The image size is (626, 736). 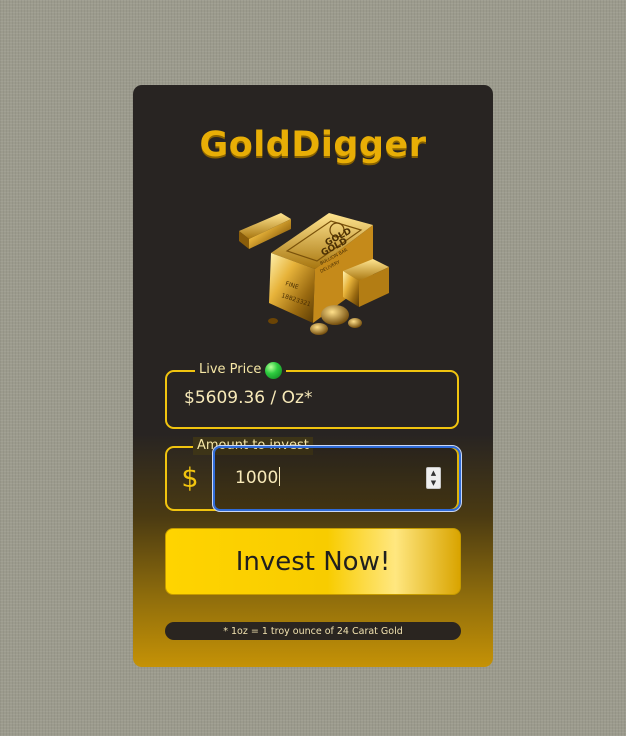 What do you see at coordinates (313, 145) in the screenshot?
I see `brand-logo: GoldDigger` at bounding box center [313, 145].